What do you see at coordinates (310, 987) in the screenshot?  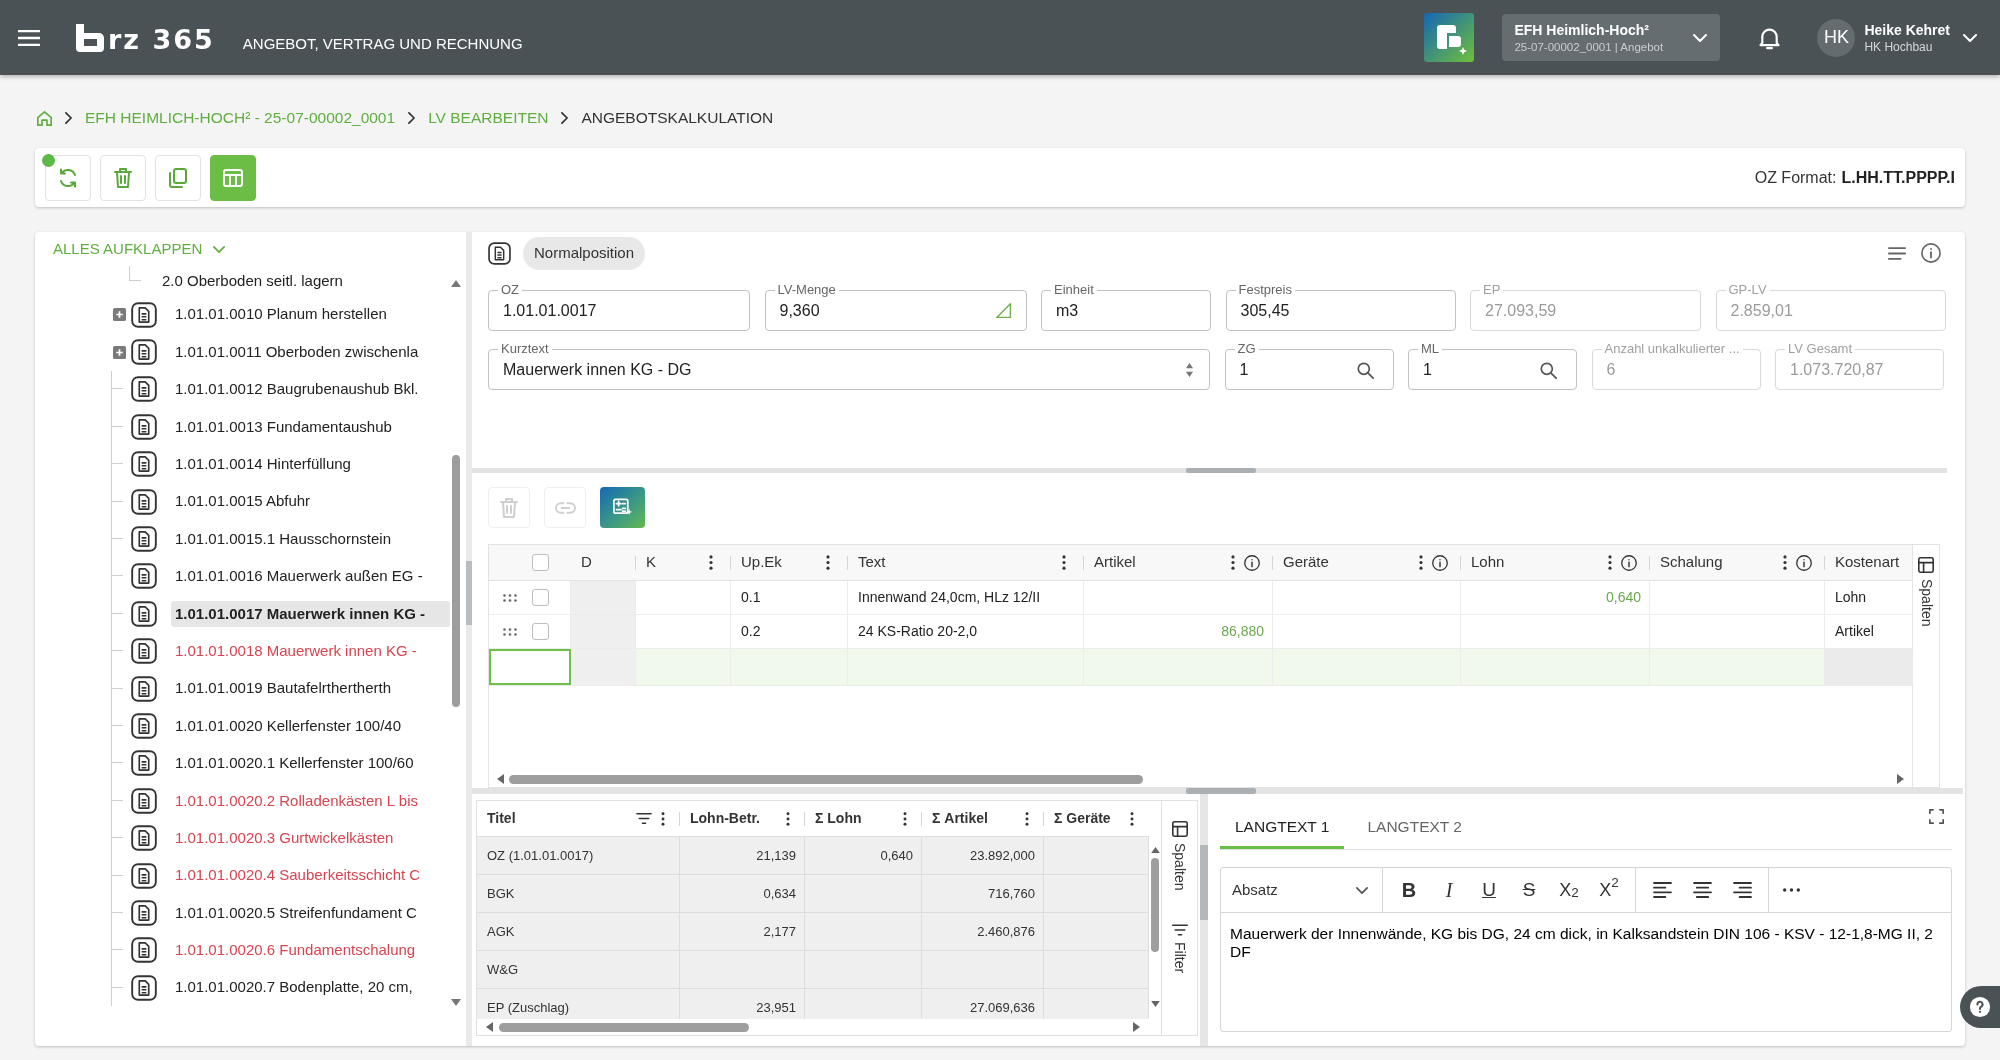 I see `tree-item: 1.01.01.0020.7 Bodenplatte, 20 cm,` at bounding box center [310, 987].